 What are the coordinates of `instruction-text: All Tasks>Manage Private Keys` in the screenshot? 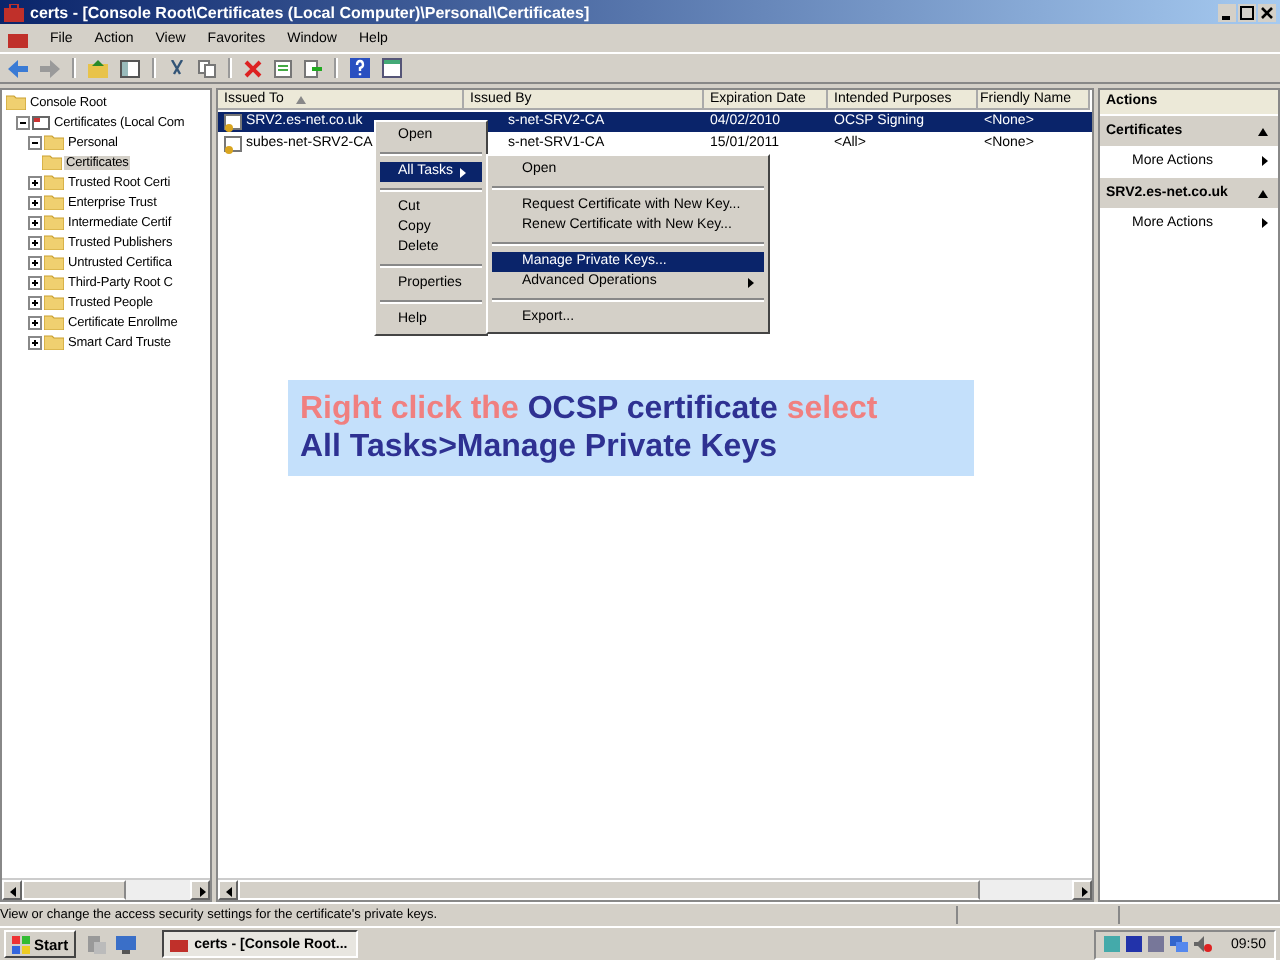 It's located at (538, 447).